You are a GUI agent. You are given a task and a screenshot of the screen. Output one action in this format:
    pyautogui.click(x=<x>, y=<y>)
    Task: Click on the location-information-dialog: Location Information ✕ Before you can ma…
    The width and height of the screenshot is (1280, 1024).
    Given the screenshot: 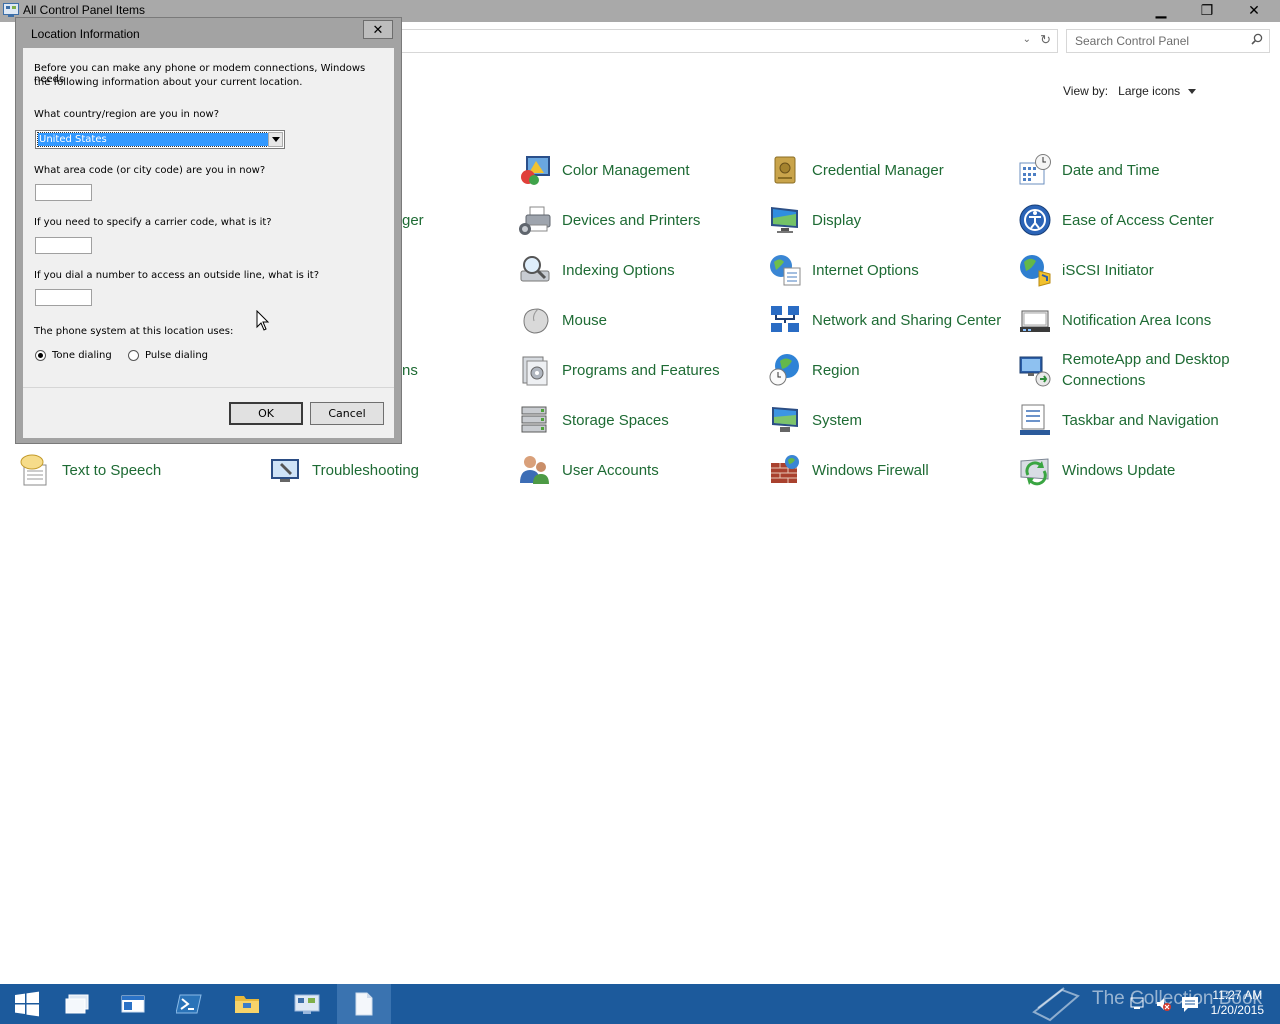 What is the action you would take?
    pyautogui.click(x=208, y=230)
    